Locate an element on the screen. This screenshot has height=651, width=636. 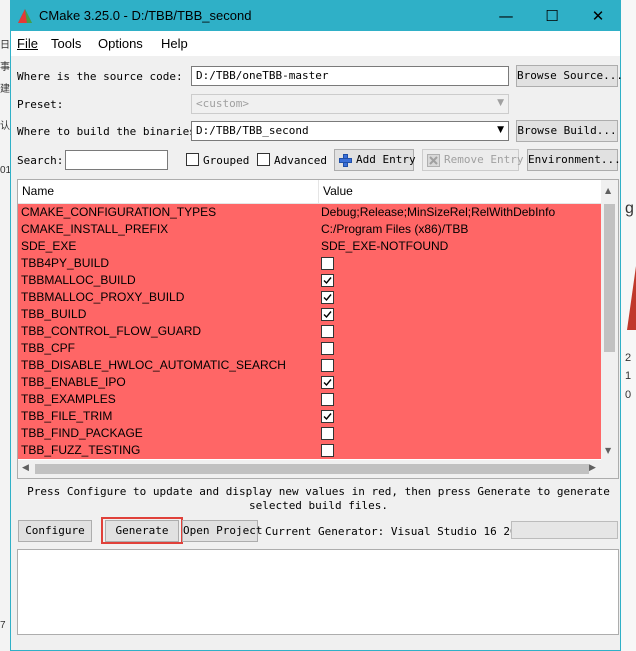
table-row: TBB_FUZZ_TESTING is located at coordinates (309, 450).